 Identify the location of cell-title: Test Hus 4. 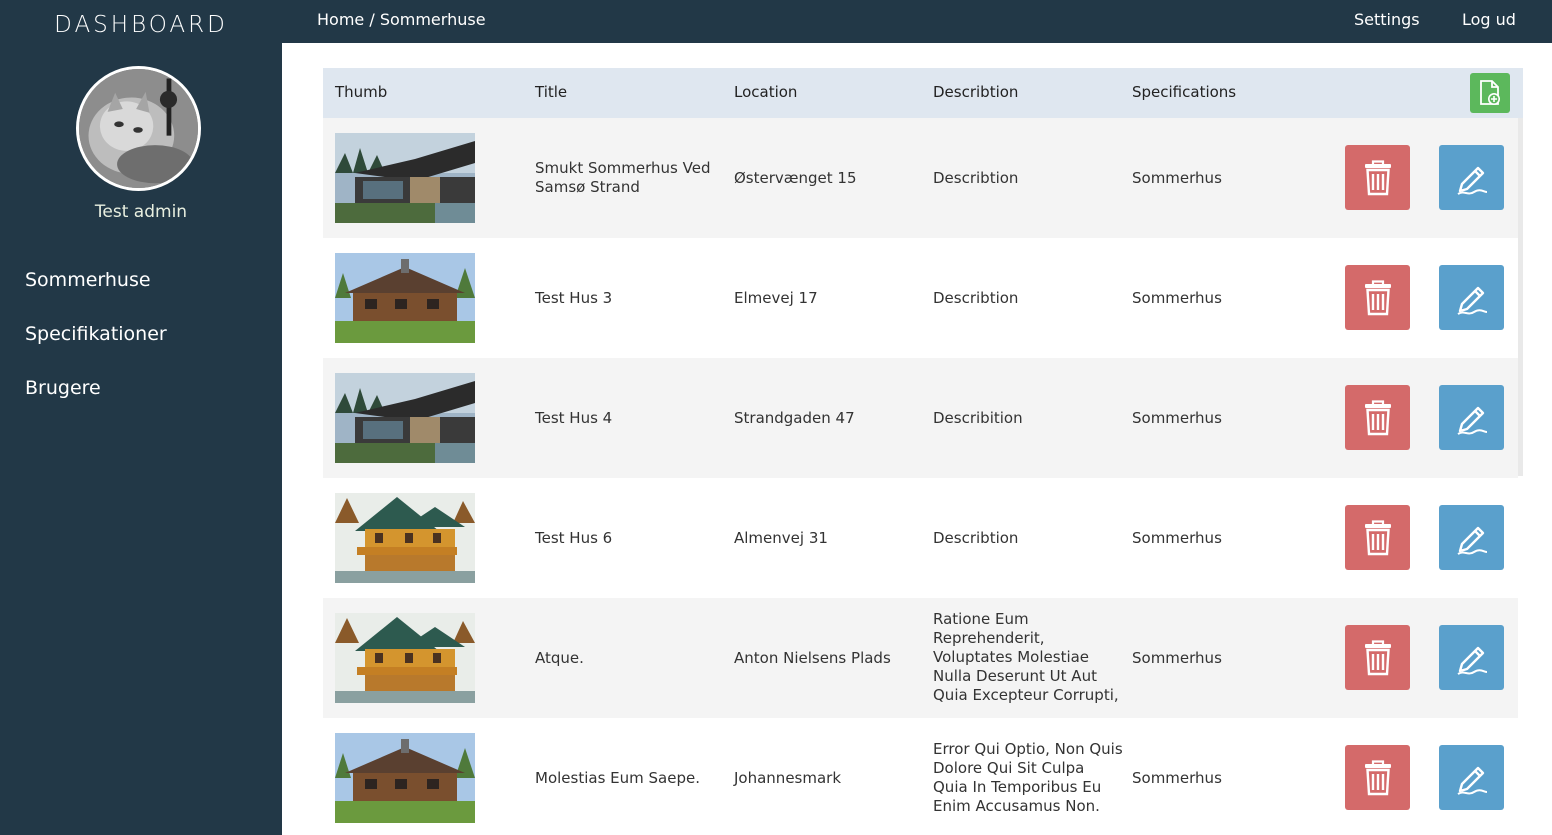
(630, 418).